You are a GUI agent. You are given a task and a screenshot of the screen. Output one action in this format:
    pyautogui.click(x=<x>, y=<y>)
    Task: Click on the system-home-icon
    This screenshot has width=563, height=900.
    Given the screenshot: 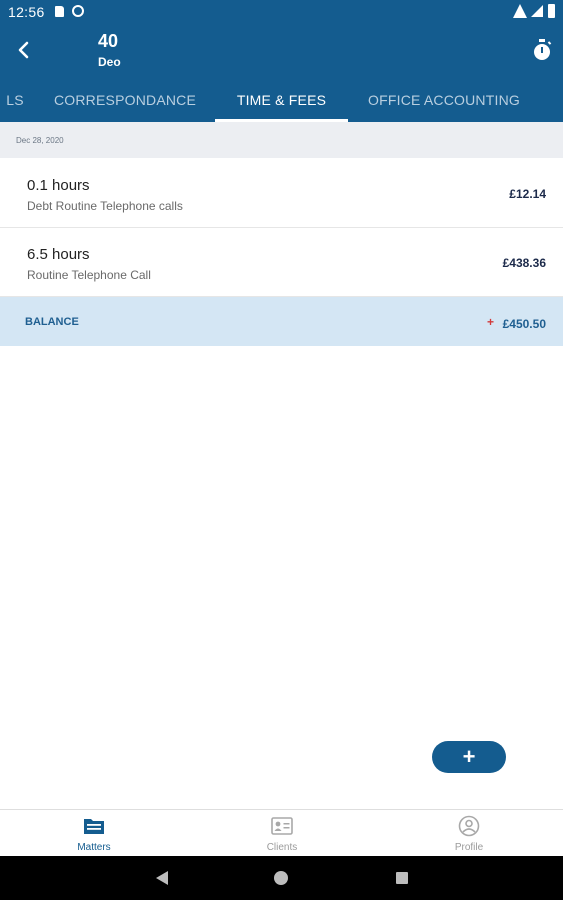 What is the action you would take?
    pyautogui.click(x=281, y=878)
    